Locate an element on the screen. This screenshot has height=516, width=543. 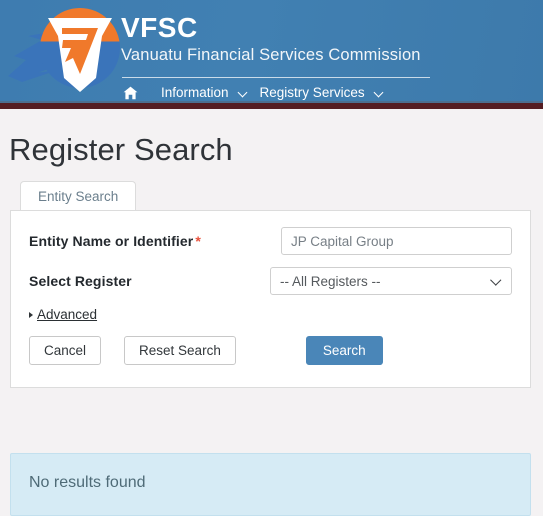
cancel-button: Cancel is located at coordinates (65, 350).